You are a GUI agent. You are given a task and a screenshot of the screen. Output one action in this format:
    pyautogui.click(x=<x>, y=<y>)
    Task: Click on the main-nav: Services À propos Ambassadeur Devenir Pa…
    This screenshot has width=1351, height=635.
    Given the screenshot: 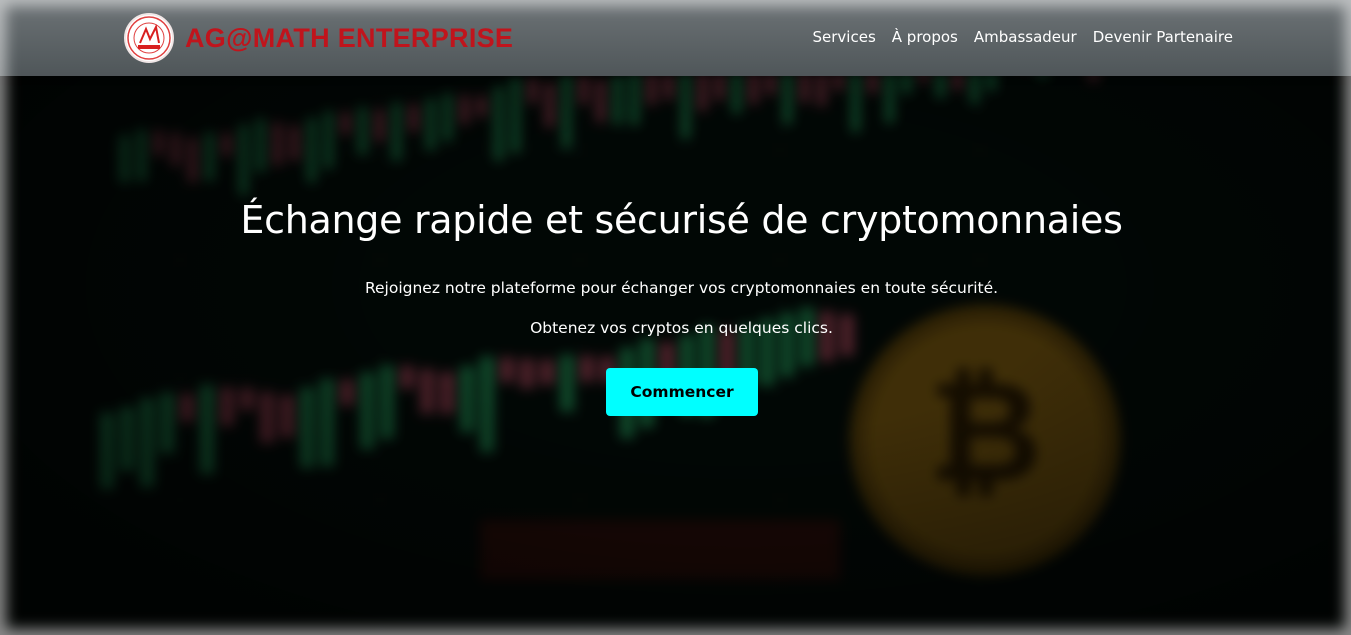 What is the action you would take?
    pyautogui.click(x=1023, y=37)
    